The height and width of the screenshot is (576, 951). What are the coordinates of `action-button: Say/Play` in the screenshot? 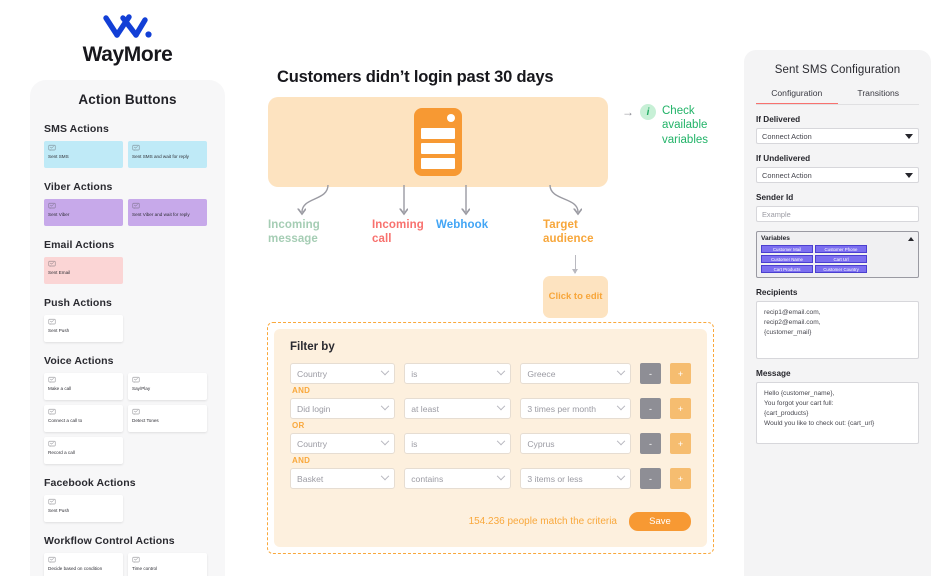 It's located at (167, 386).